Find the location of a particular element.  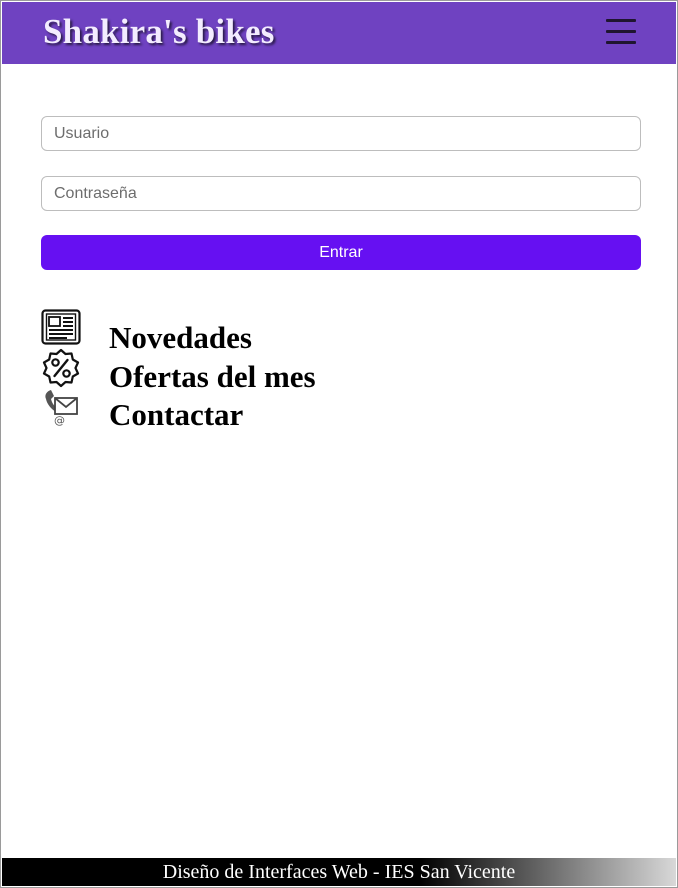

password-input is located at coordinates (341, 193).